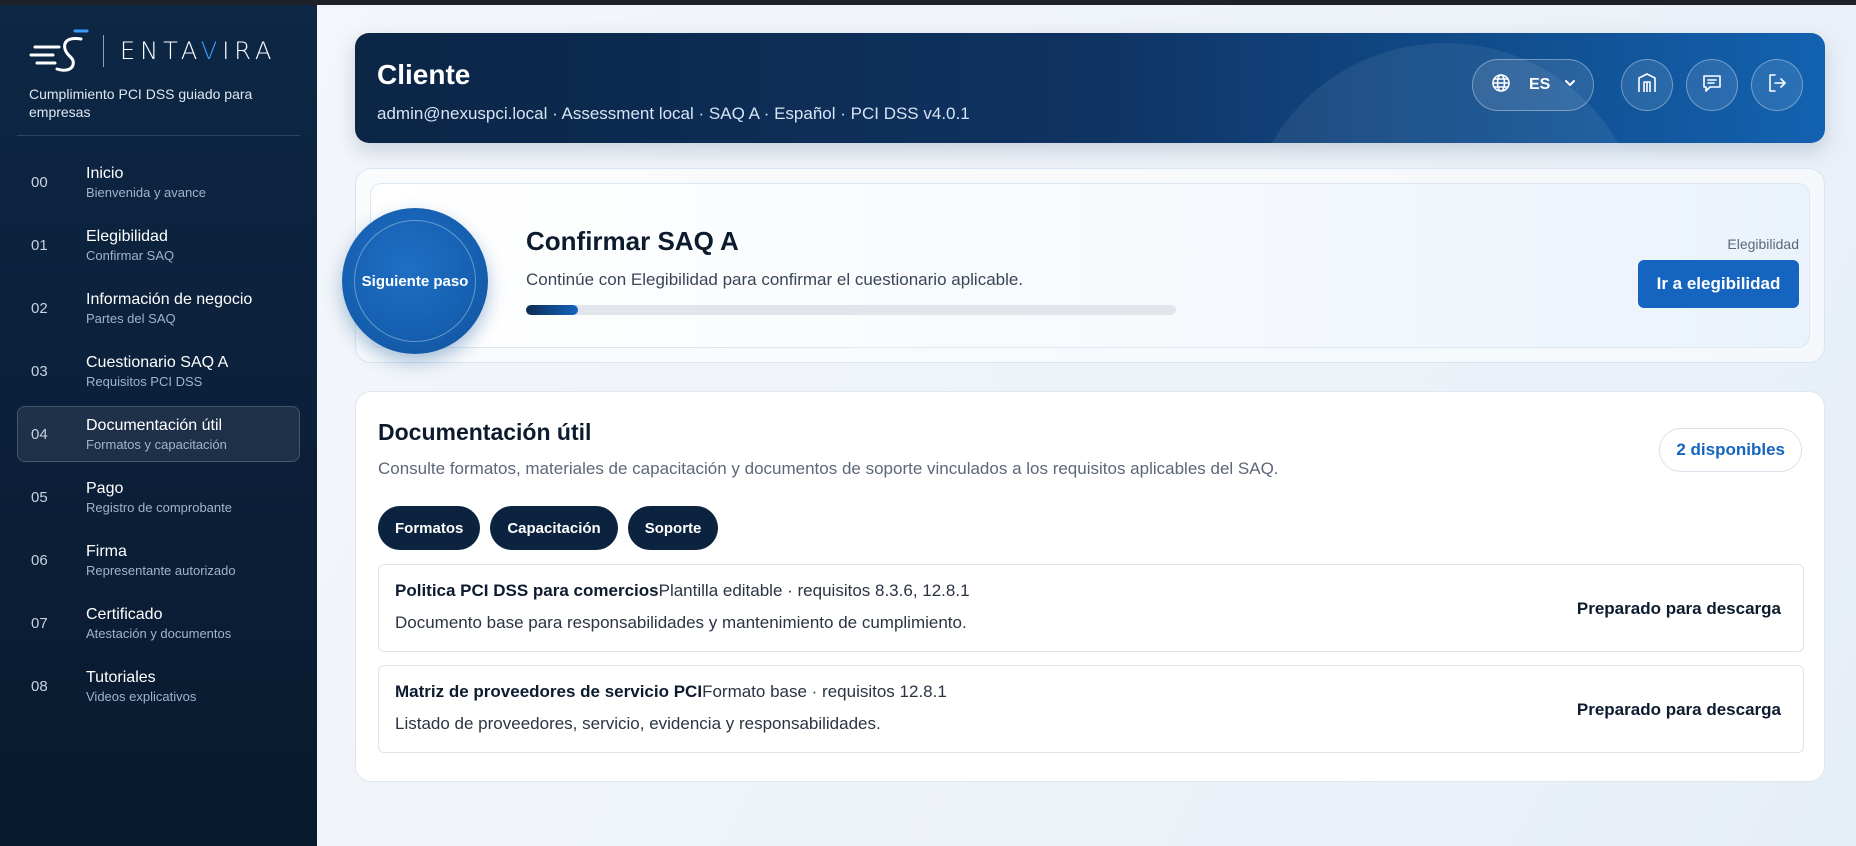 The height and width of the screenshot is (846, 1856). What do you see at coordinates (39, 245) in the screenshot?
I see `sidebar-item-number: 01` at bounding box center [39, 245].